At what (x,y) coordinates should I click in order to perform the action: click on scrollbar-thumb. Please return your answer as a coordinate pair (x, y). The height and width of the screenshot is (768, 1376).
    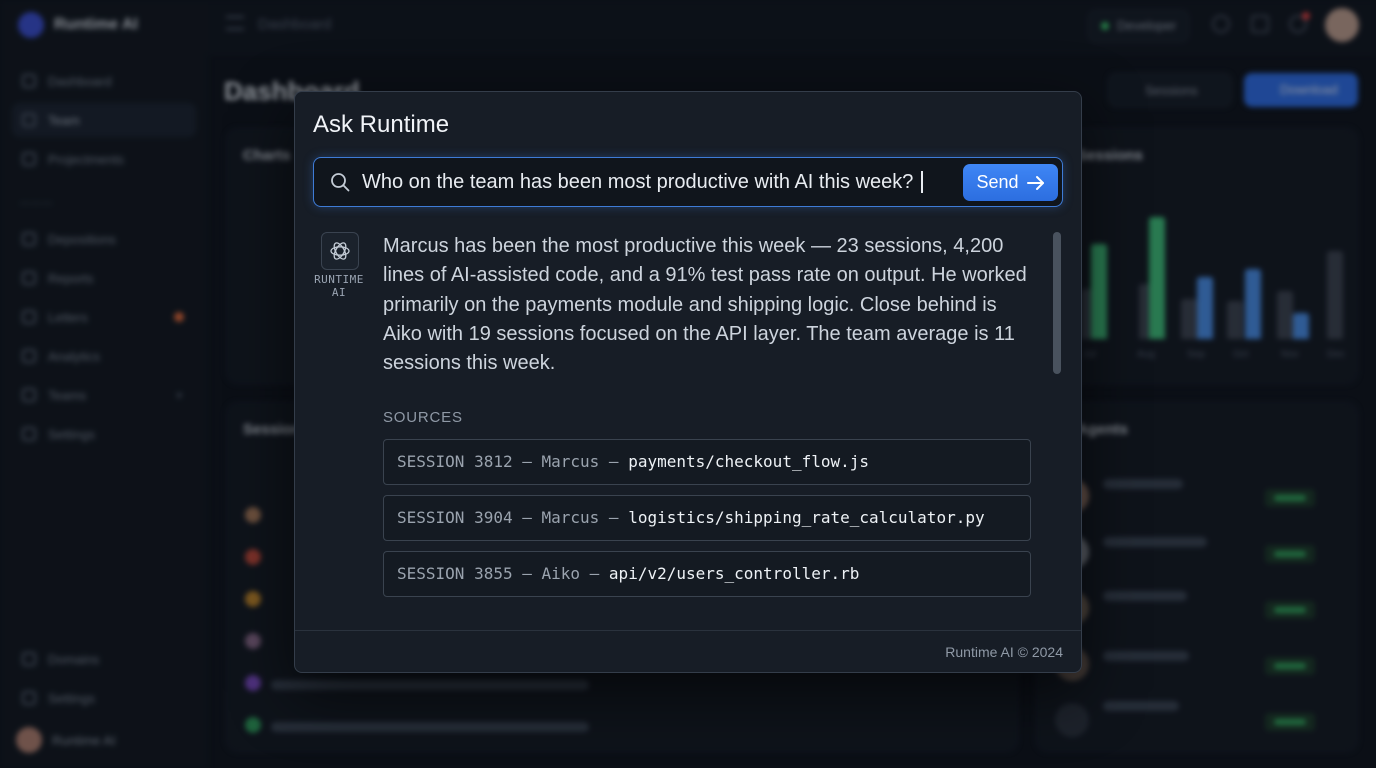
    Looking at the image, I should click on (1057, 303).